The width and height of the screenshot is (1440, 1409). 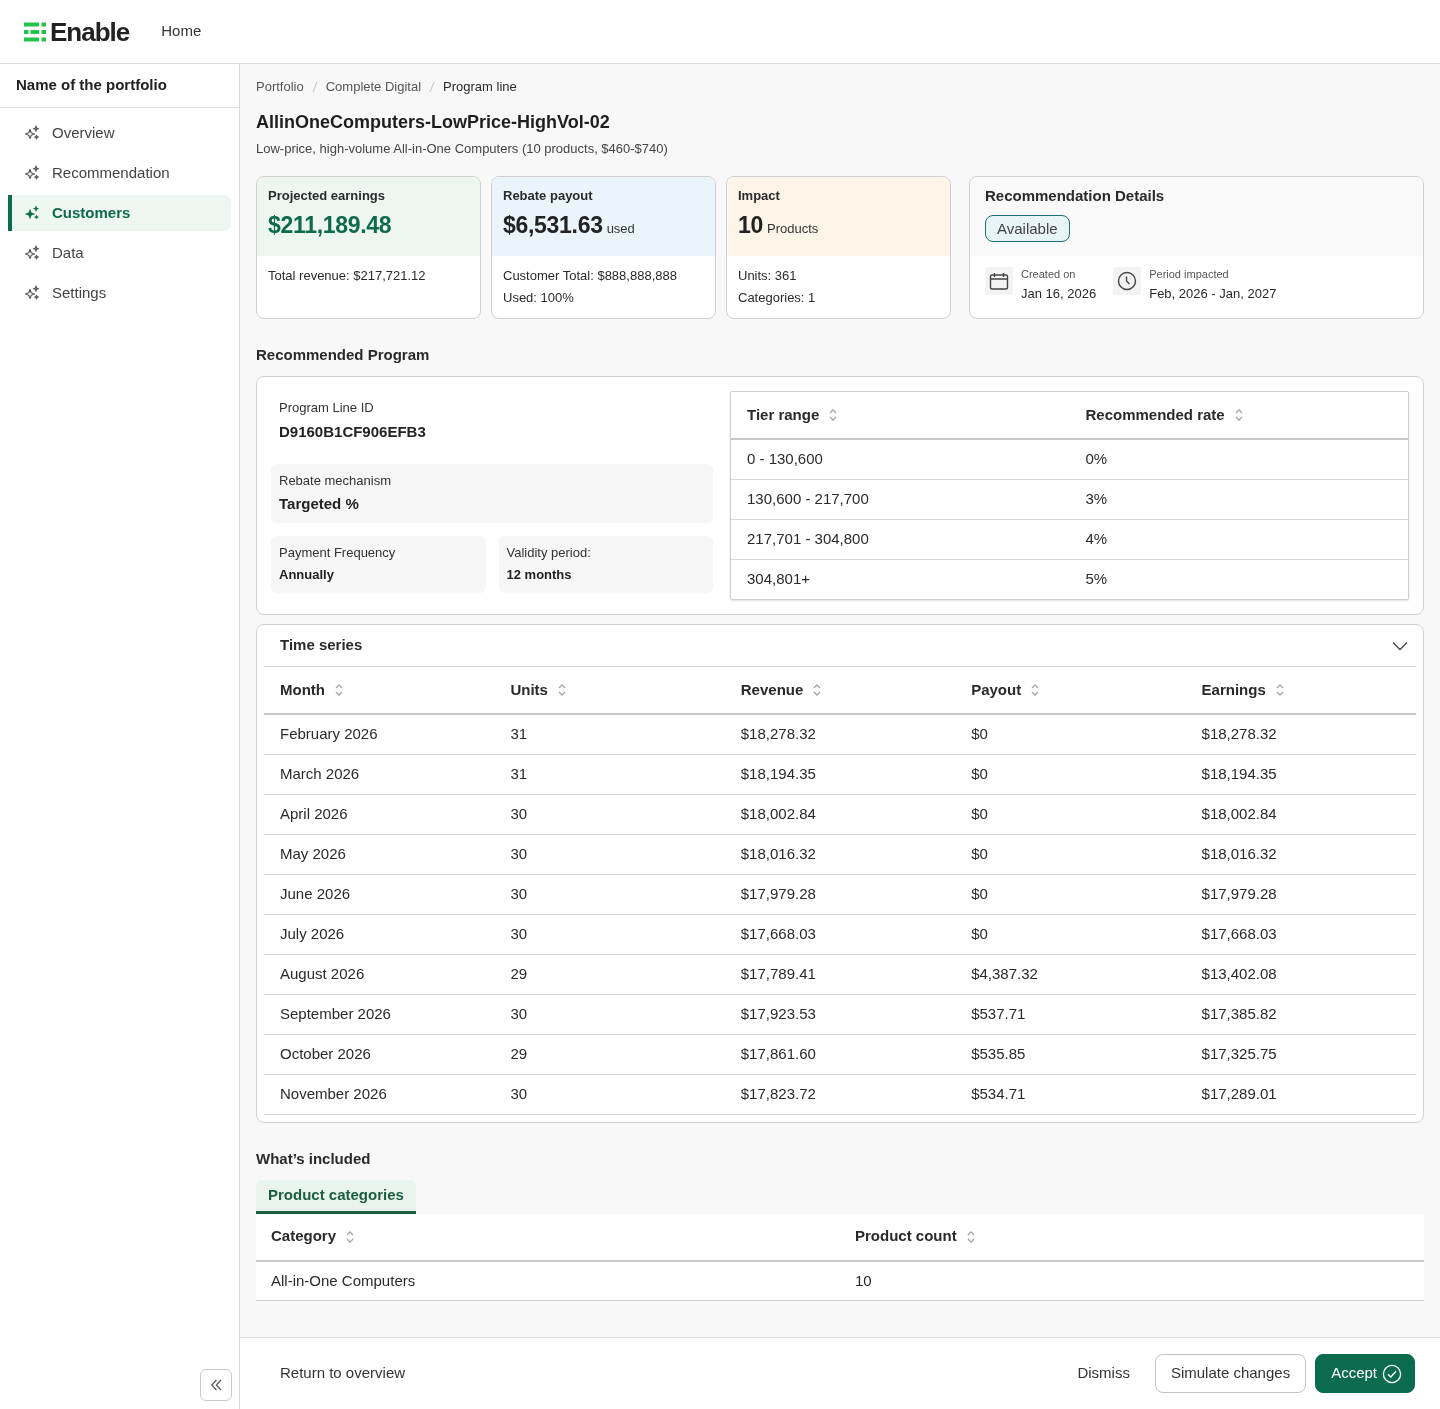 What do you see at coordinates (1103, 1373) in the screenshot?
I see `dismiss-button: Dismiss` at bounding box center [1103, 1373].